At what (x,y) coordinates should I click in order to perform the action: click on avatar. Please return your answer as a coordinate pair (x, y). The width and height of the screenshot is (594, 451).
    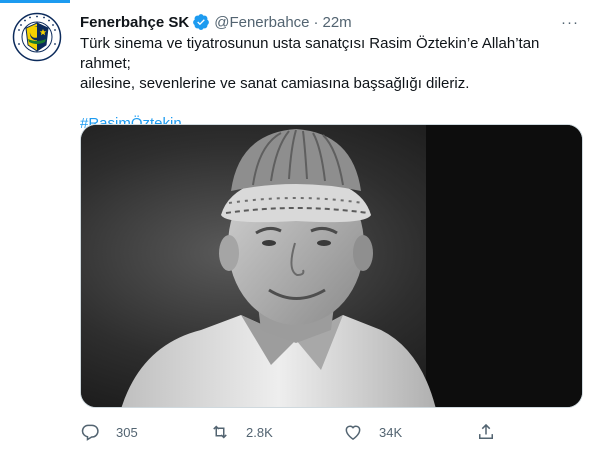
    Looking at the image, I should click on (37, 37).